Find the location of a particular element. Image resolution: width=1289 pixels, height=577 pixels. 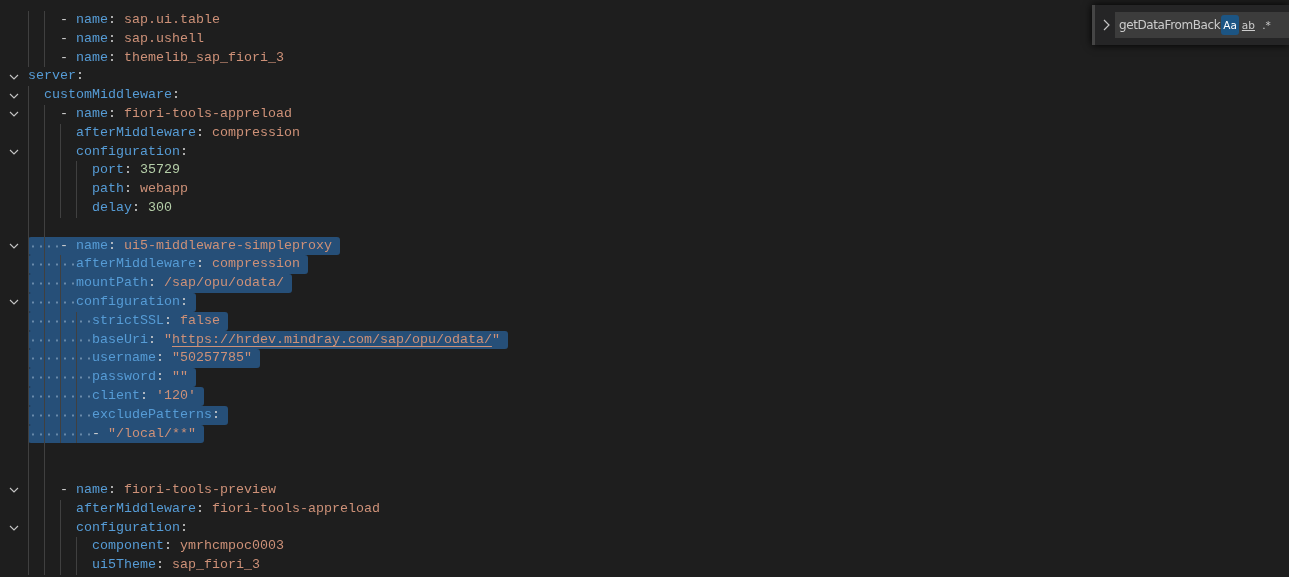

yaml-key: delay is located at coordinates (112, 208).